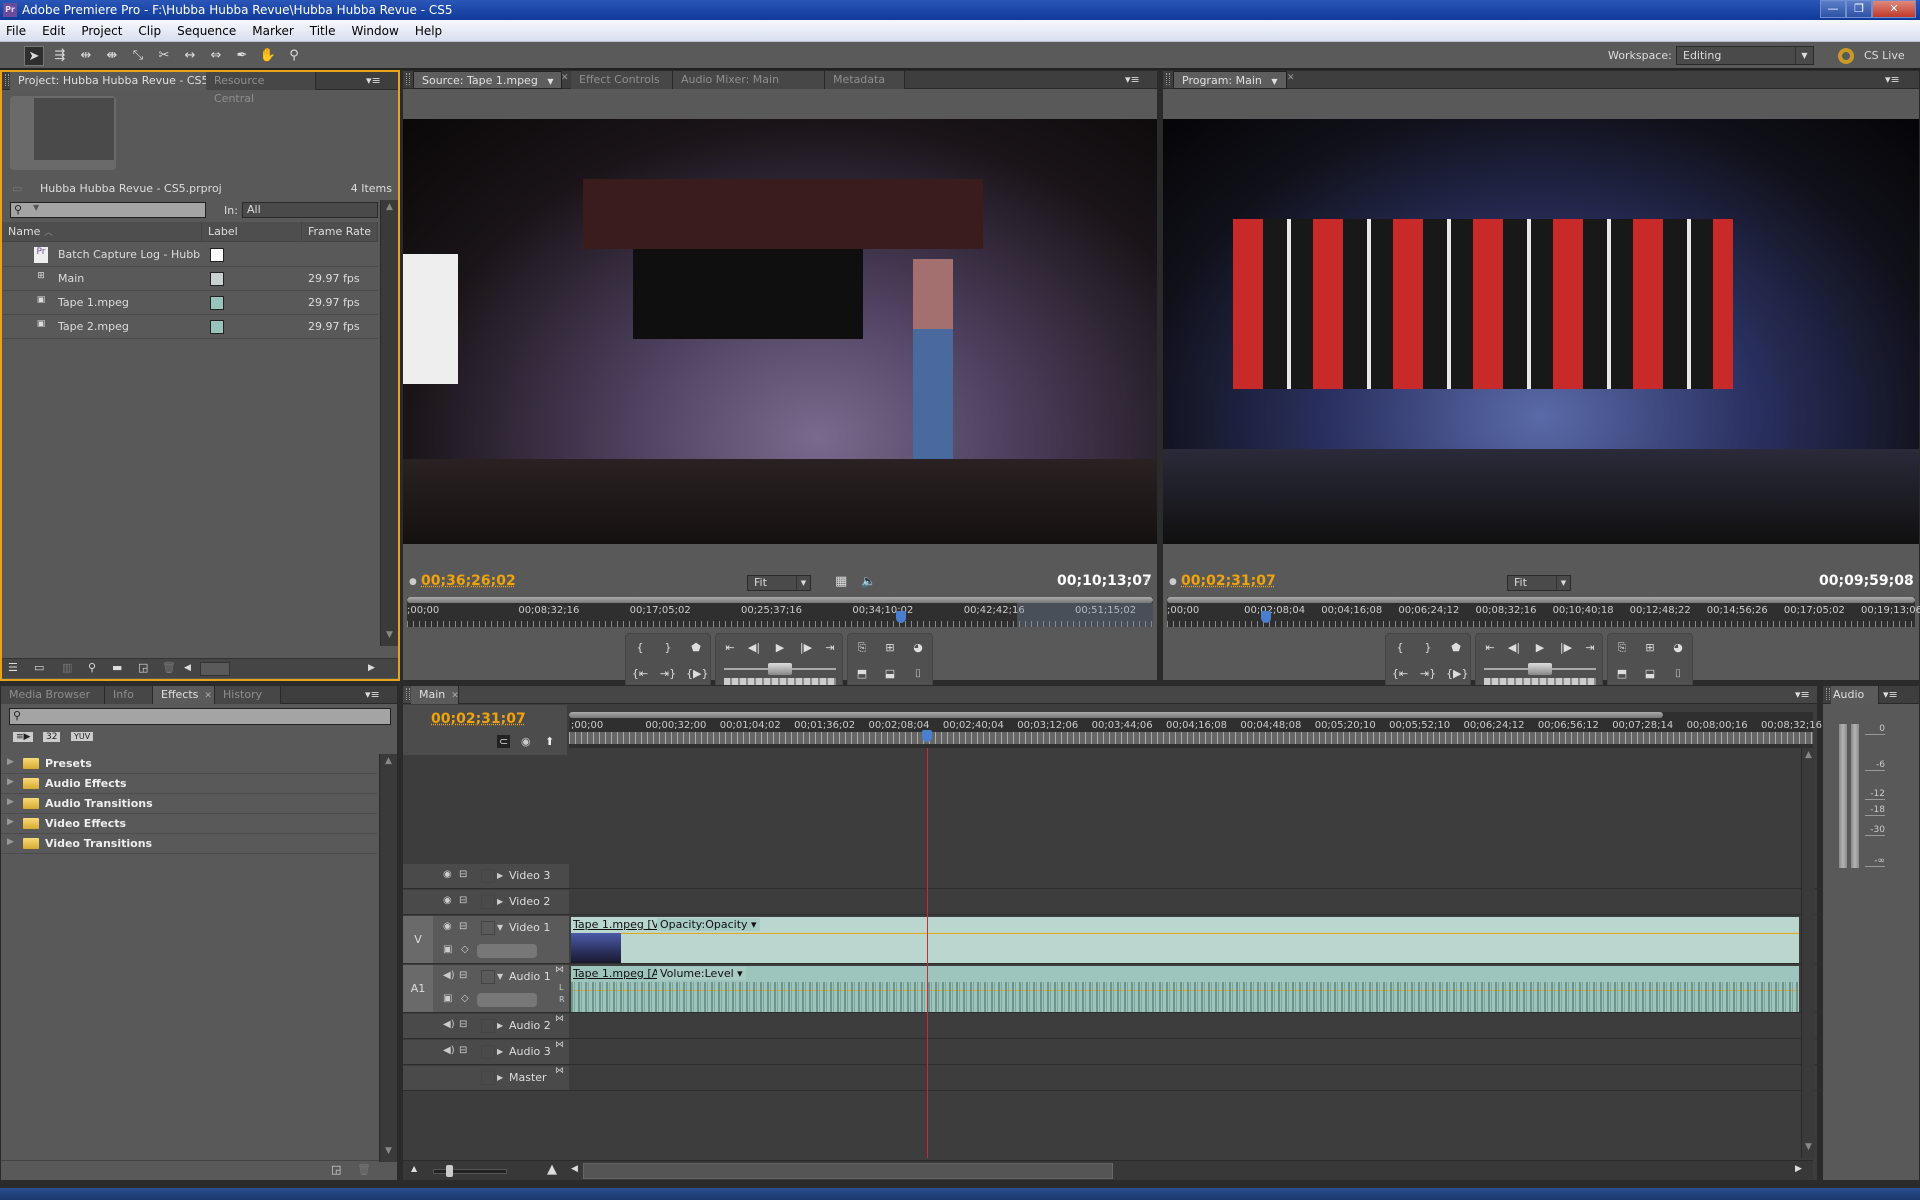  Describe the element at coordinates (1846, 56) in the screenshot. I see `cs-live-icon` at that location.